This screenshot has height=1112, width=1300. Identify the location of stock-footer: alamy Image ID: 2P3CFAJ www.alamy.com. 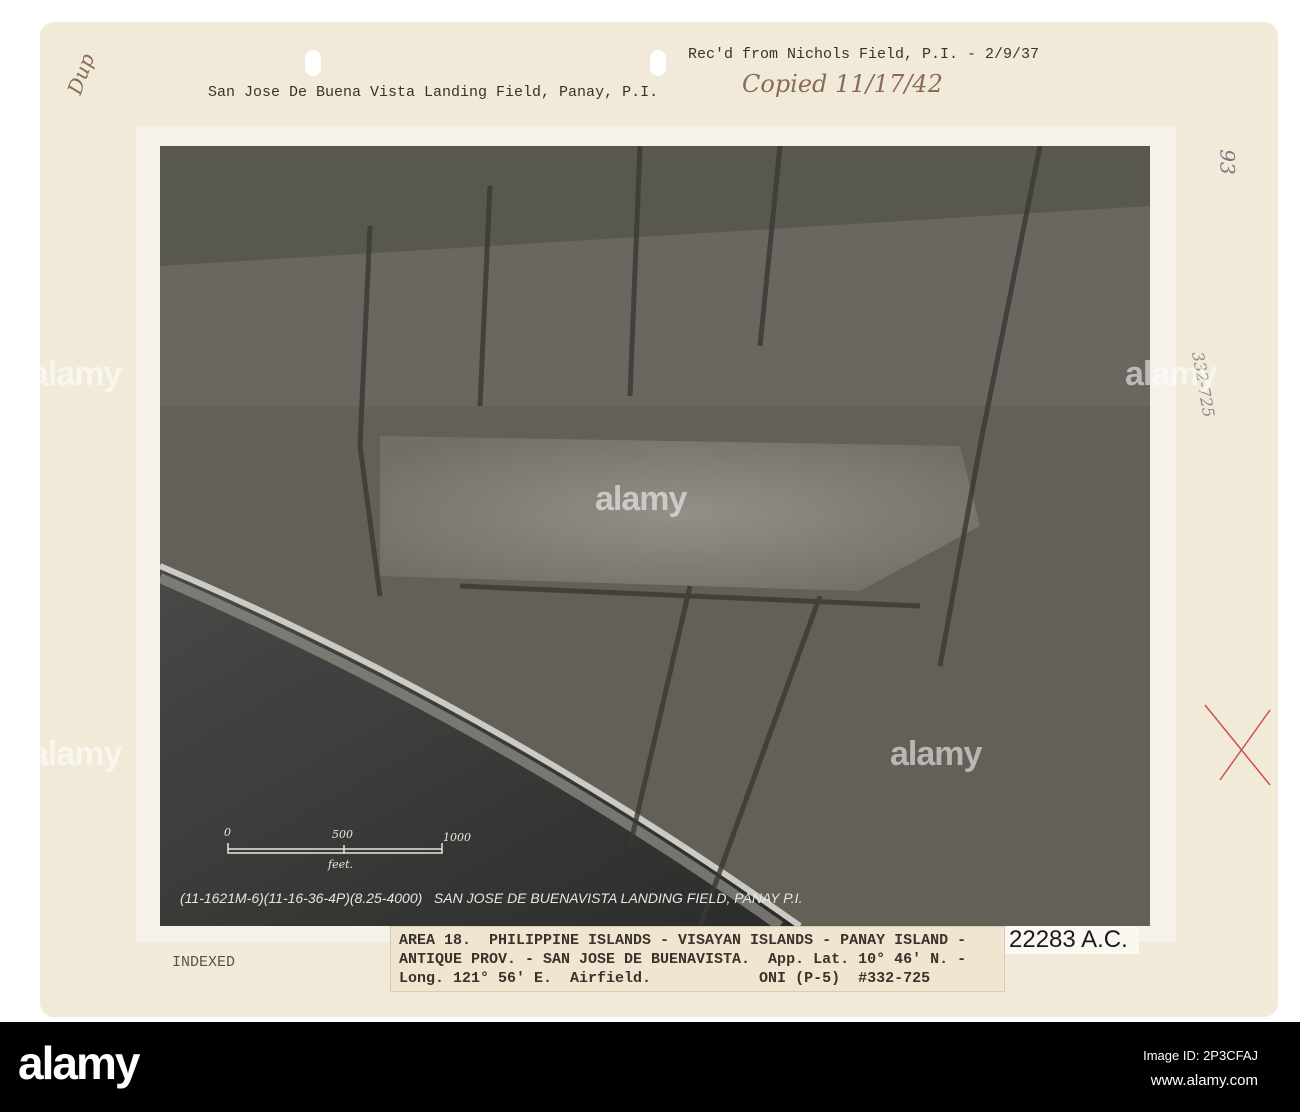
(650, 1067).